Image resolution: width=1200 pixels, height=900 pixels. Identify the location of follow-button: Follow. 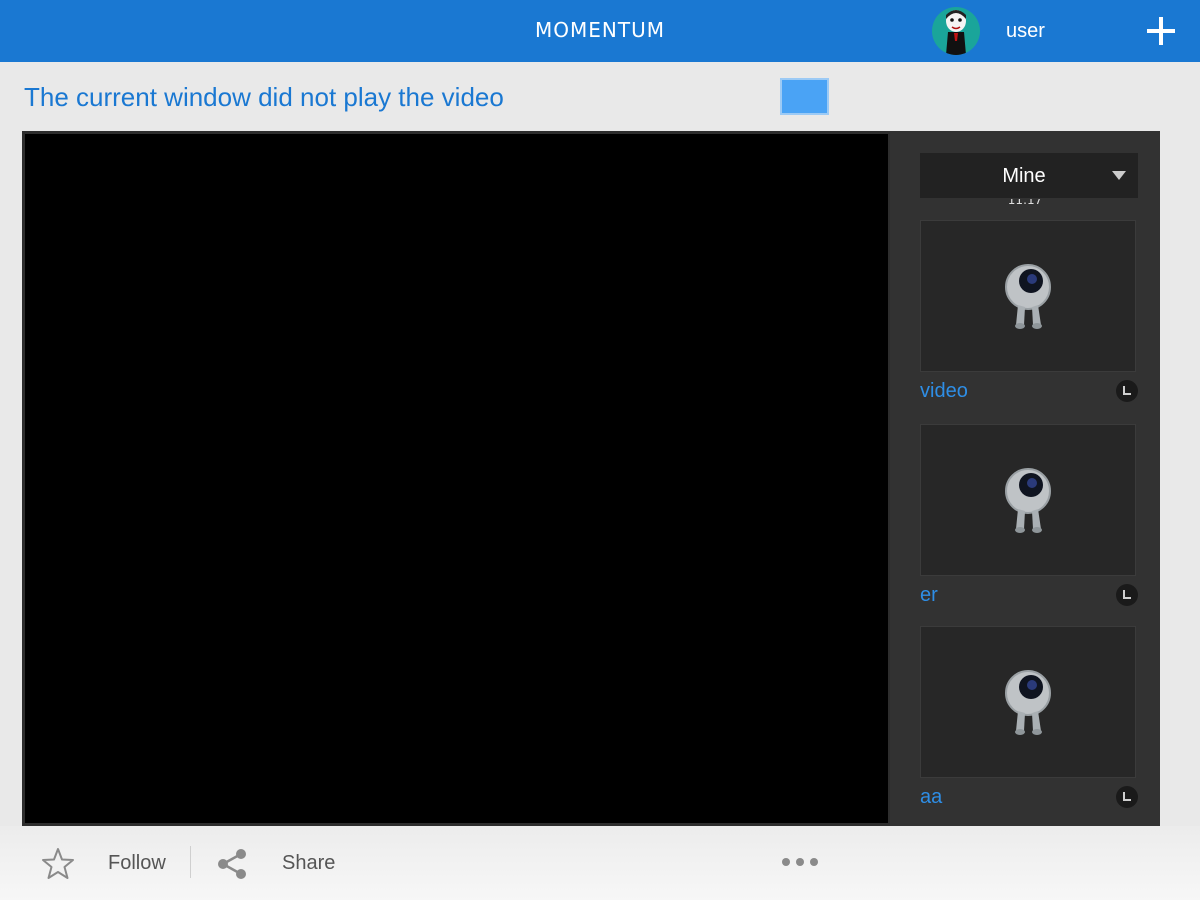
(137, 863).